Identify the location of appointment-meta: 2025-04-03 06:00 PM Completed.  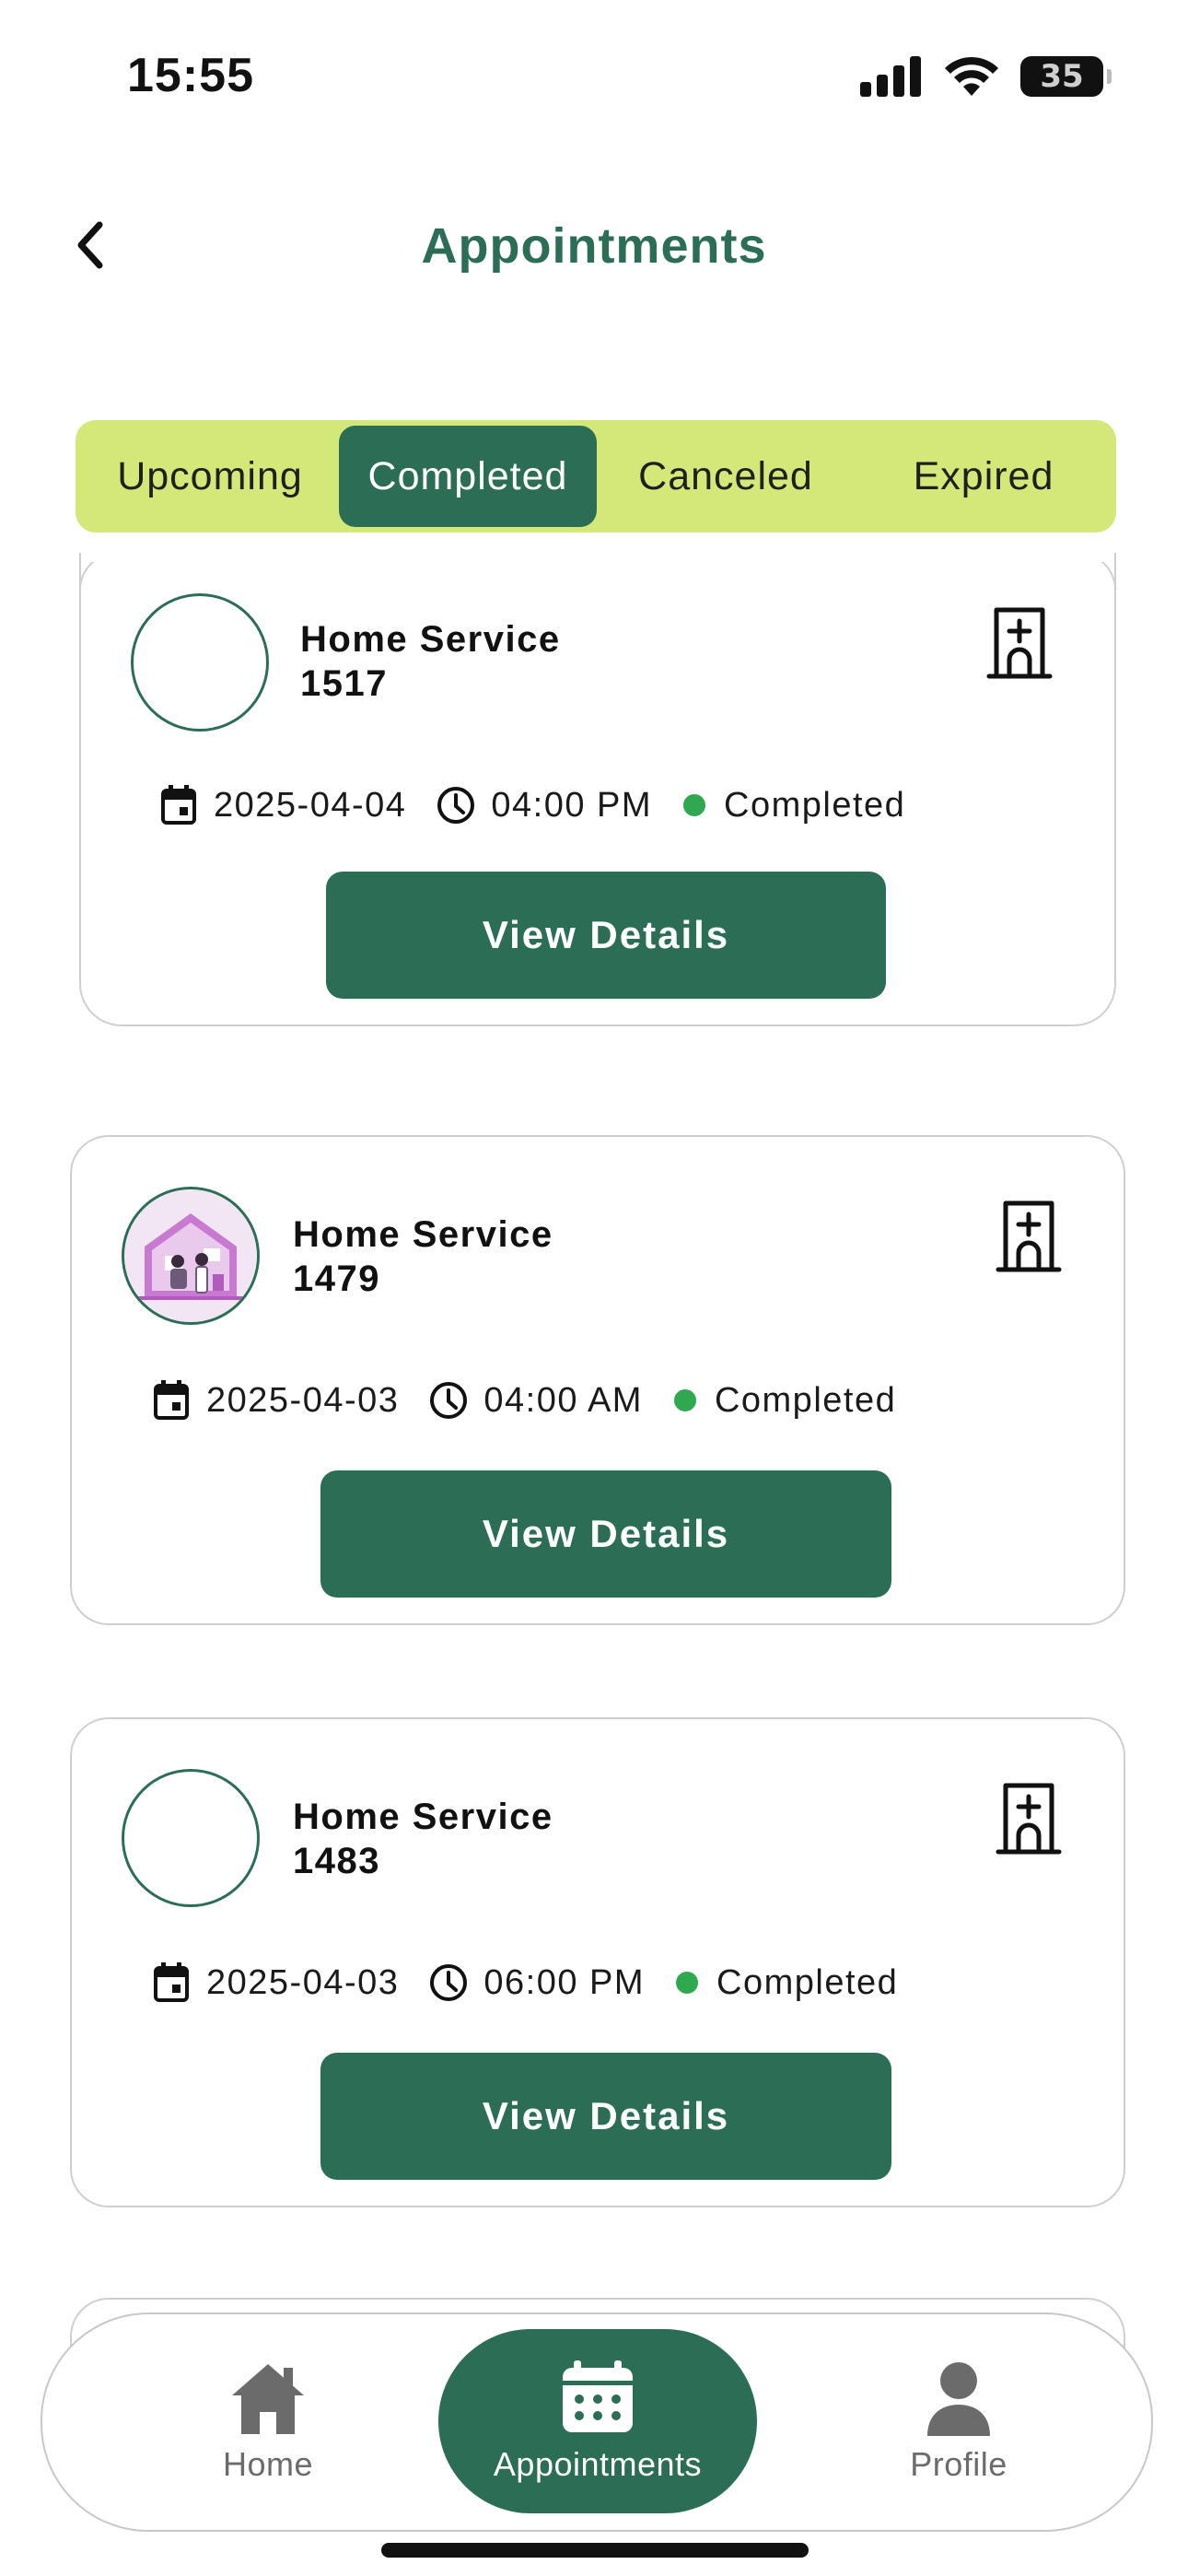
(524, 1982).